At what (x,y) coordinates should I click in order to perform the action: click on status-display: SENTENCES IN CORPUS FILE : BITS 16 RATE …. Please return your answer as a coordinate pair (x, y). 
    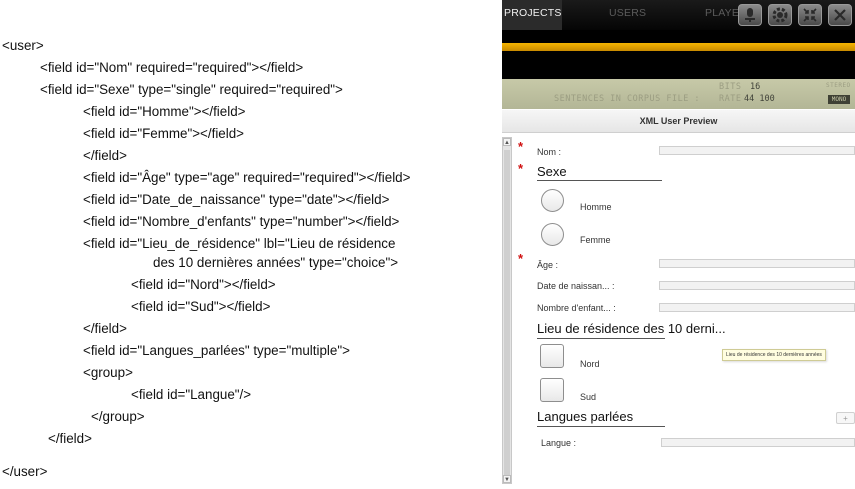
    Looking at the image, I should click on (678, 94).